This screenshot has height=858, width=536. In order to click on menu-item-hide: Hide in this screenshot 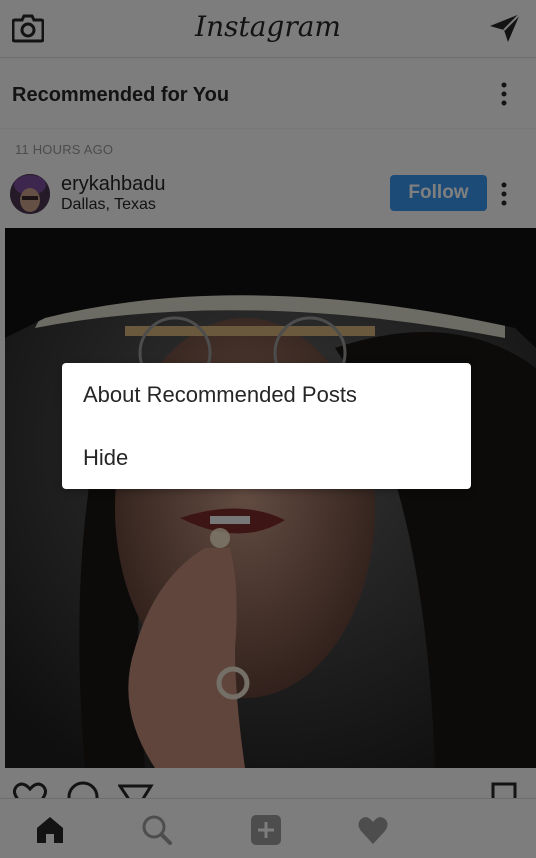, I will do `click(266, 457)`.